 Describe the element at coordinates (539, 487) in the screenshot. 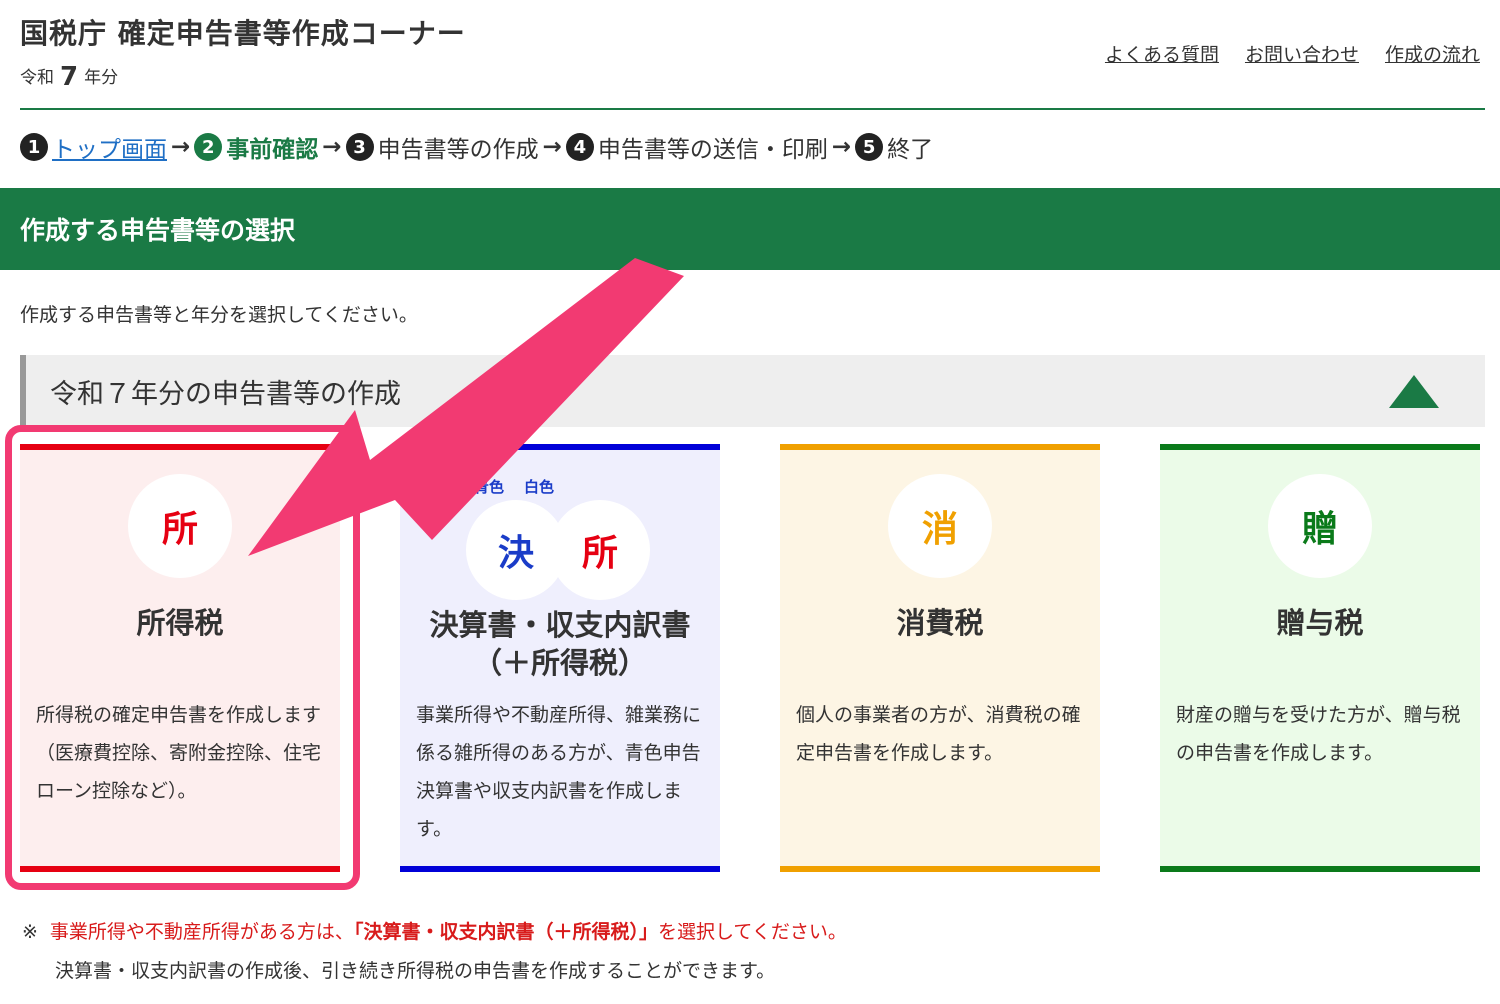

I see `white-return-badge: 白色` at that location.